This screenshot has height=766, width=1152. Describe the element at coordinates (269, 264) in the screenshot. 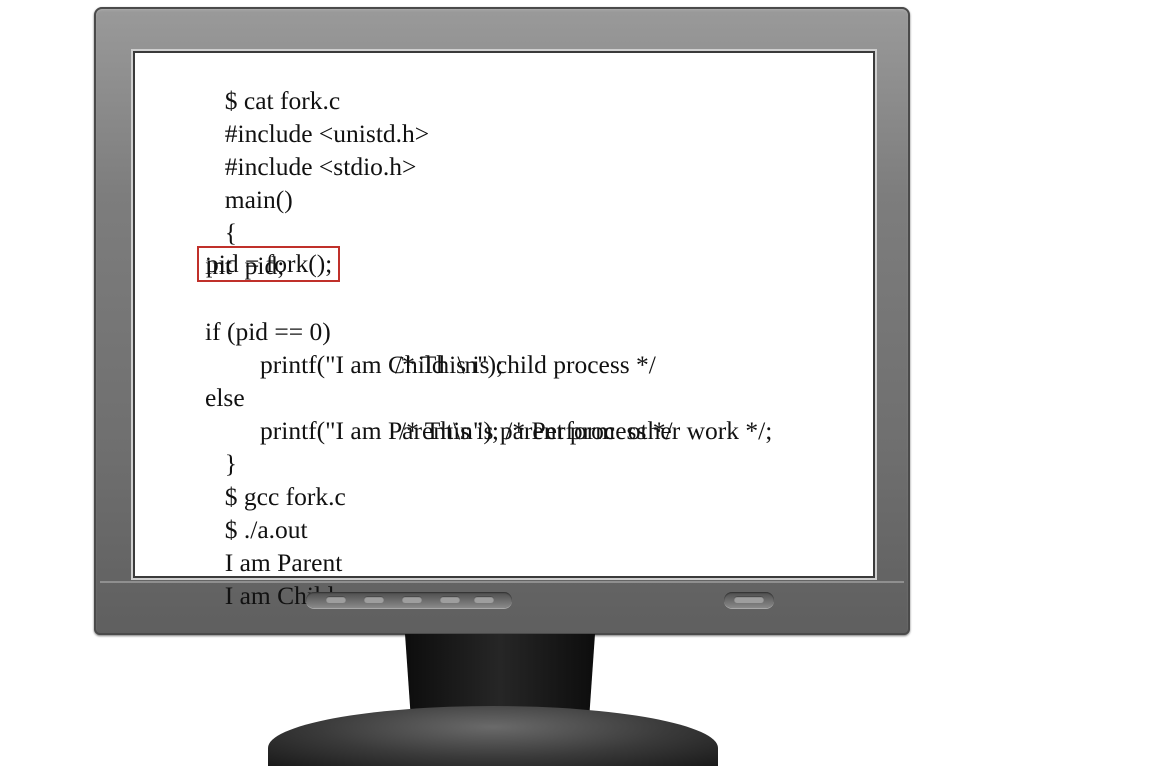

I see `highlighted-fork-call: pid = fork();` at that location.